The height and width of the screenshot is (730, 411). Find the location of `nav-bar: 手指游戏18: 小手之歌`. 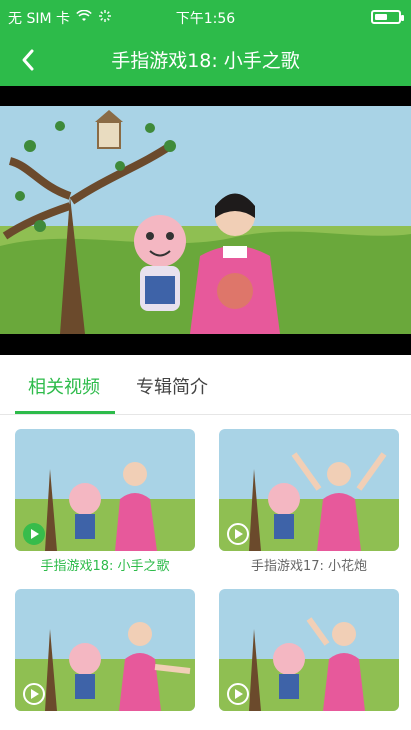

nav-bar: 手指游戏18: 小手之歌 is located at coordinates (205, 60).